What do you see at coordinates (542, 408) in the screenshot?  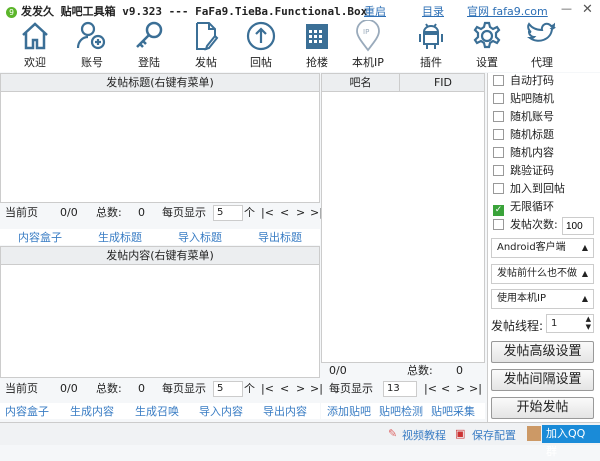 I see `start-post-button: 开始发帖` at bounding box center [542, 408].